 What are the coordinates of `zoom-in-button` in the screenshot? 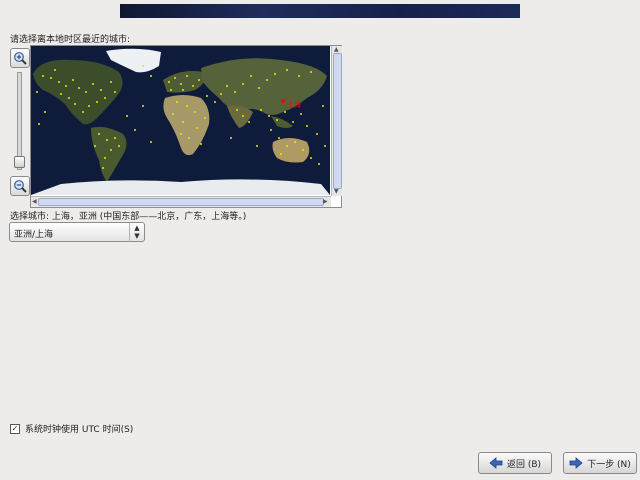 It's located at (20, 58).